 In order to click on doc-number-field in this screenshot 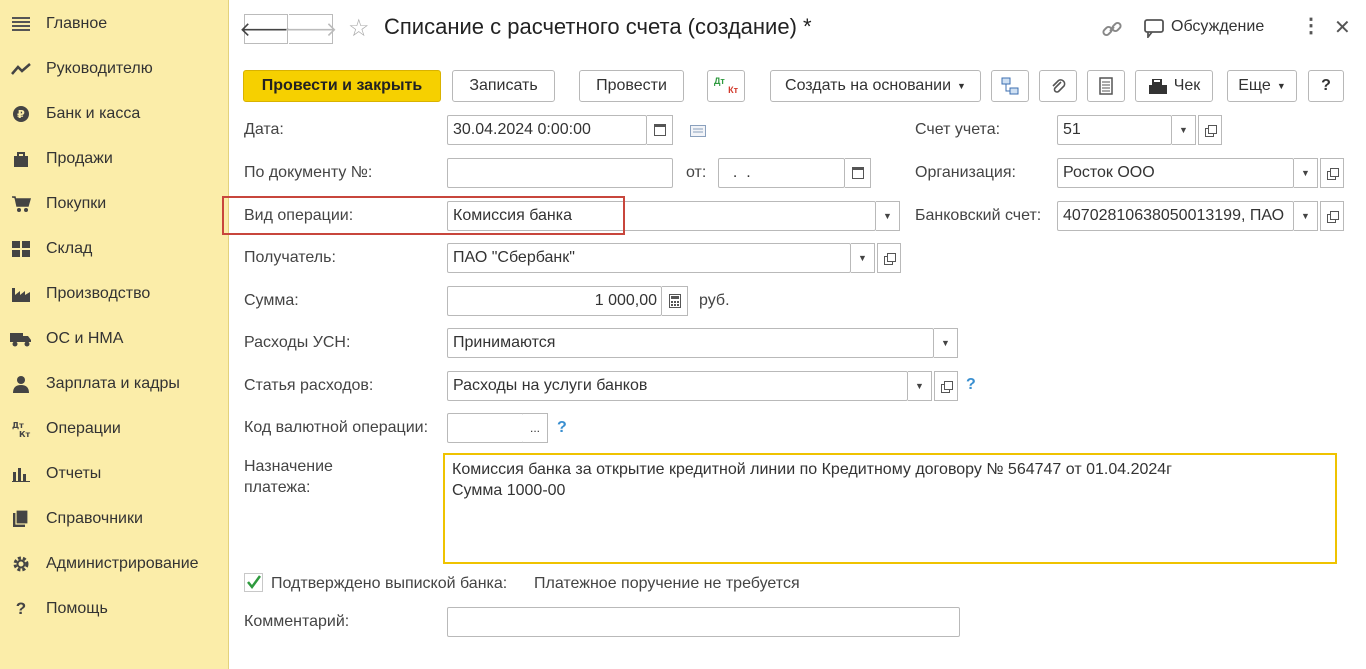, I will do `click(560, 173)`.